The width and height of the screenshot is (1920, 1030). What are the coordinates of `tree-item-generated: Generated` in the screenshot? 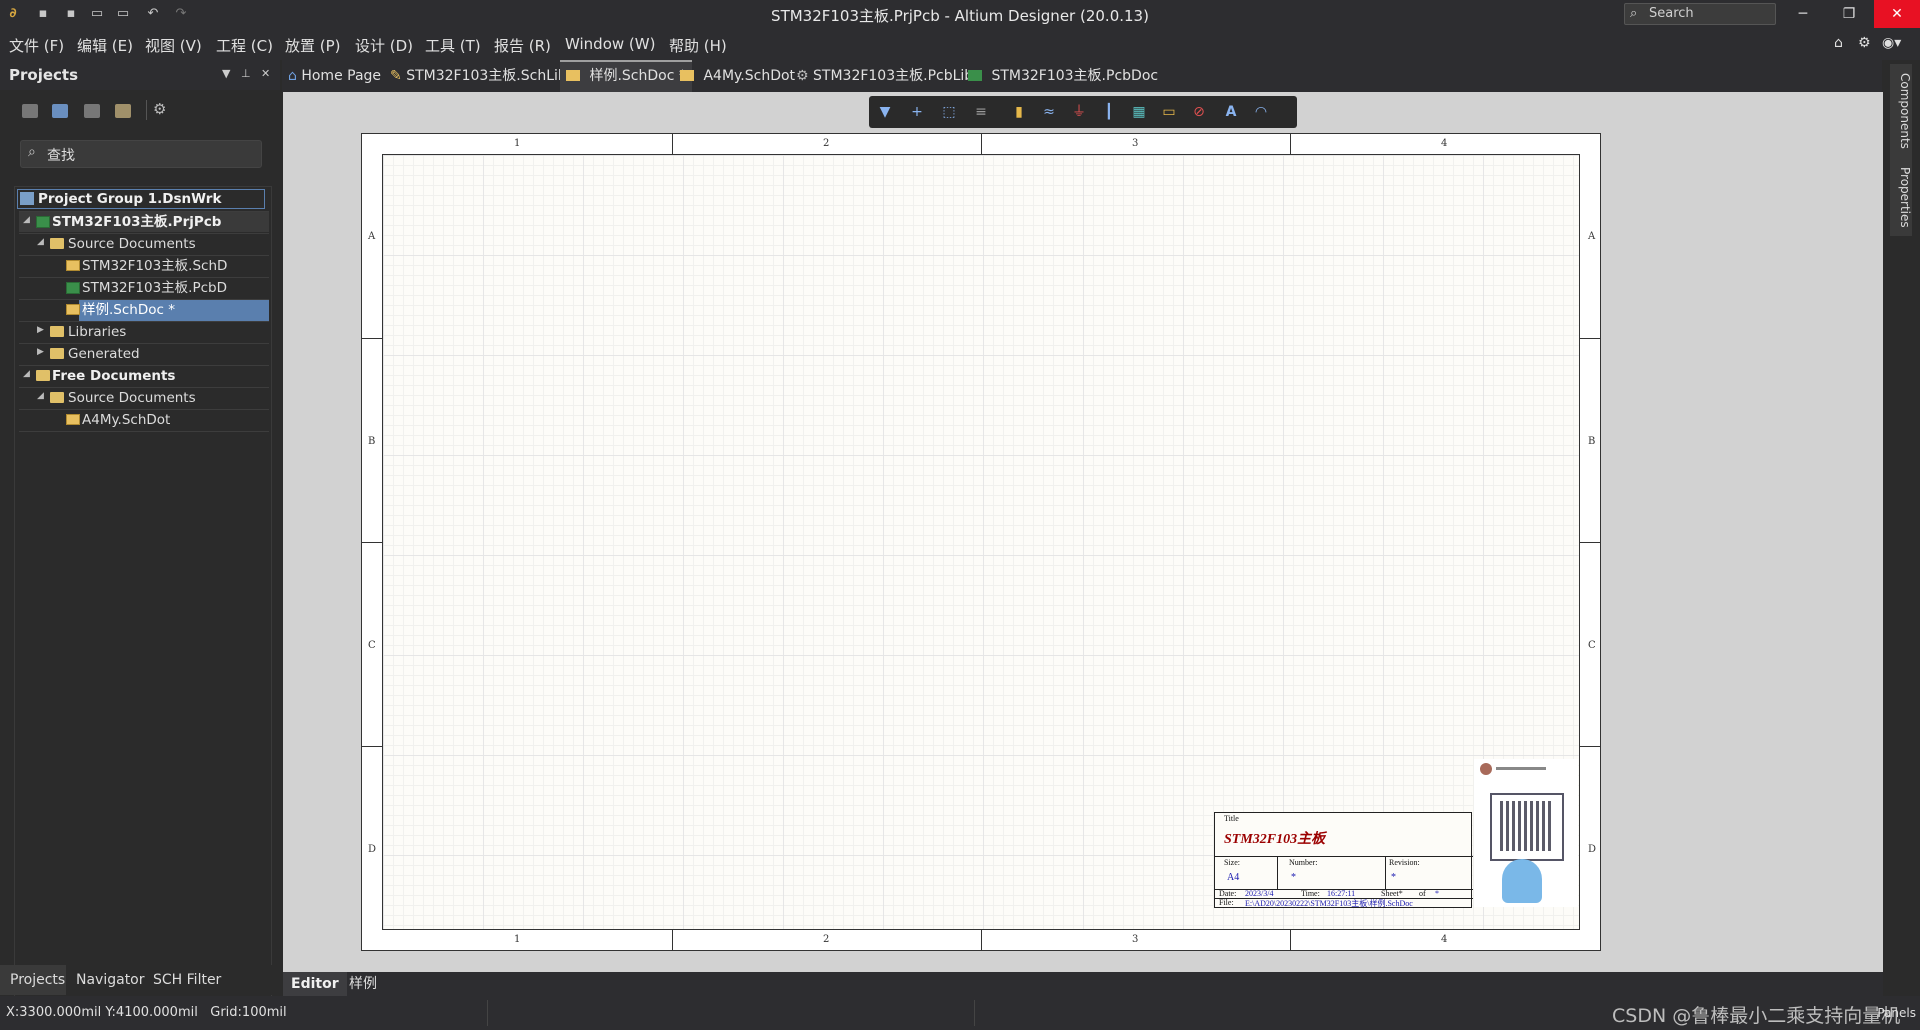 It's located at (104, 354).